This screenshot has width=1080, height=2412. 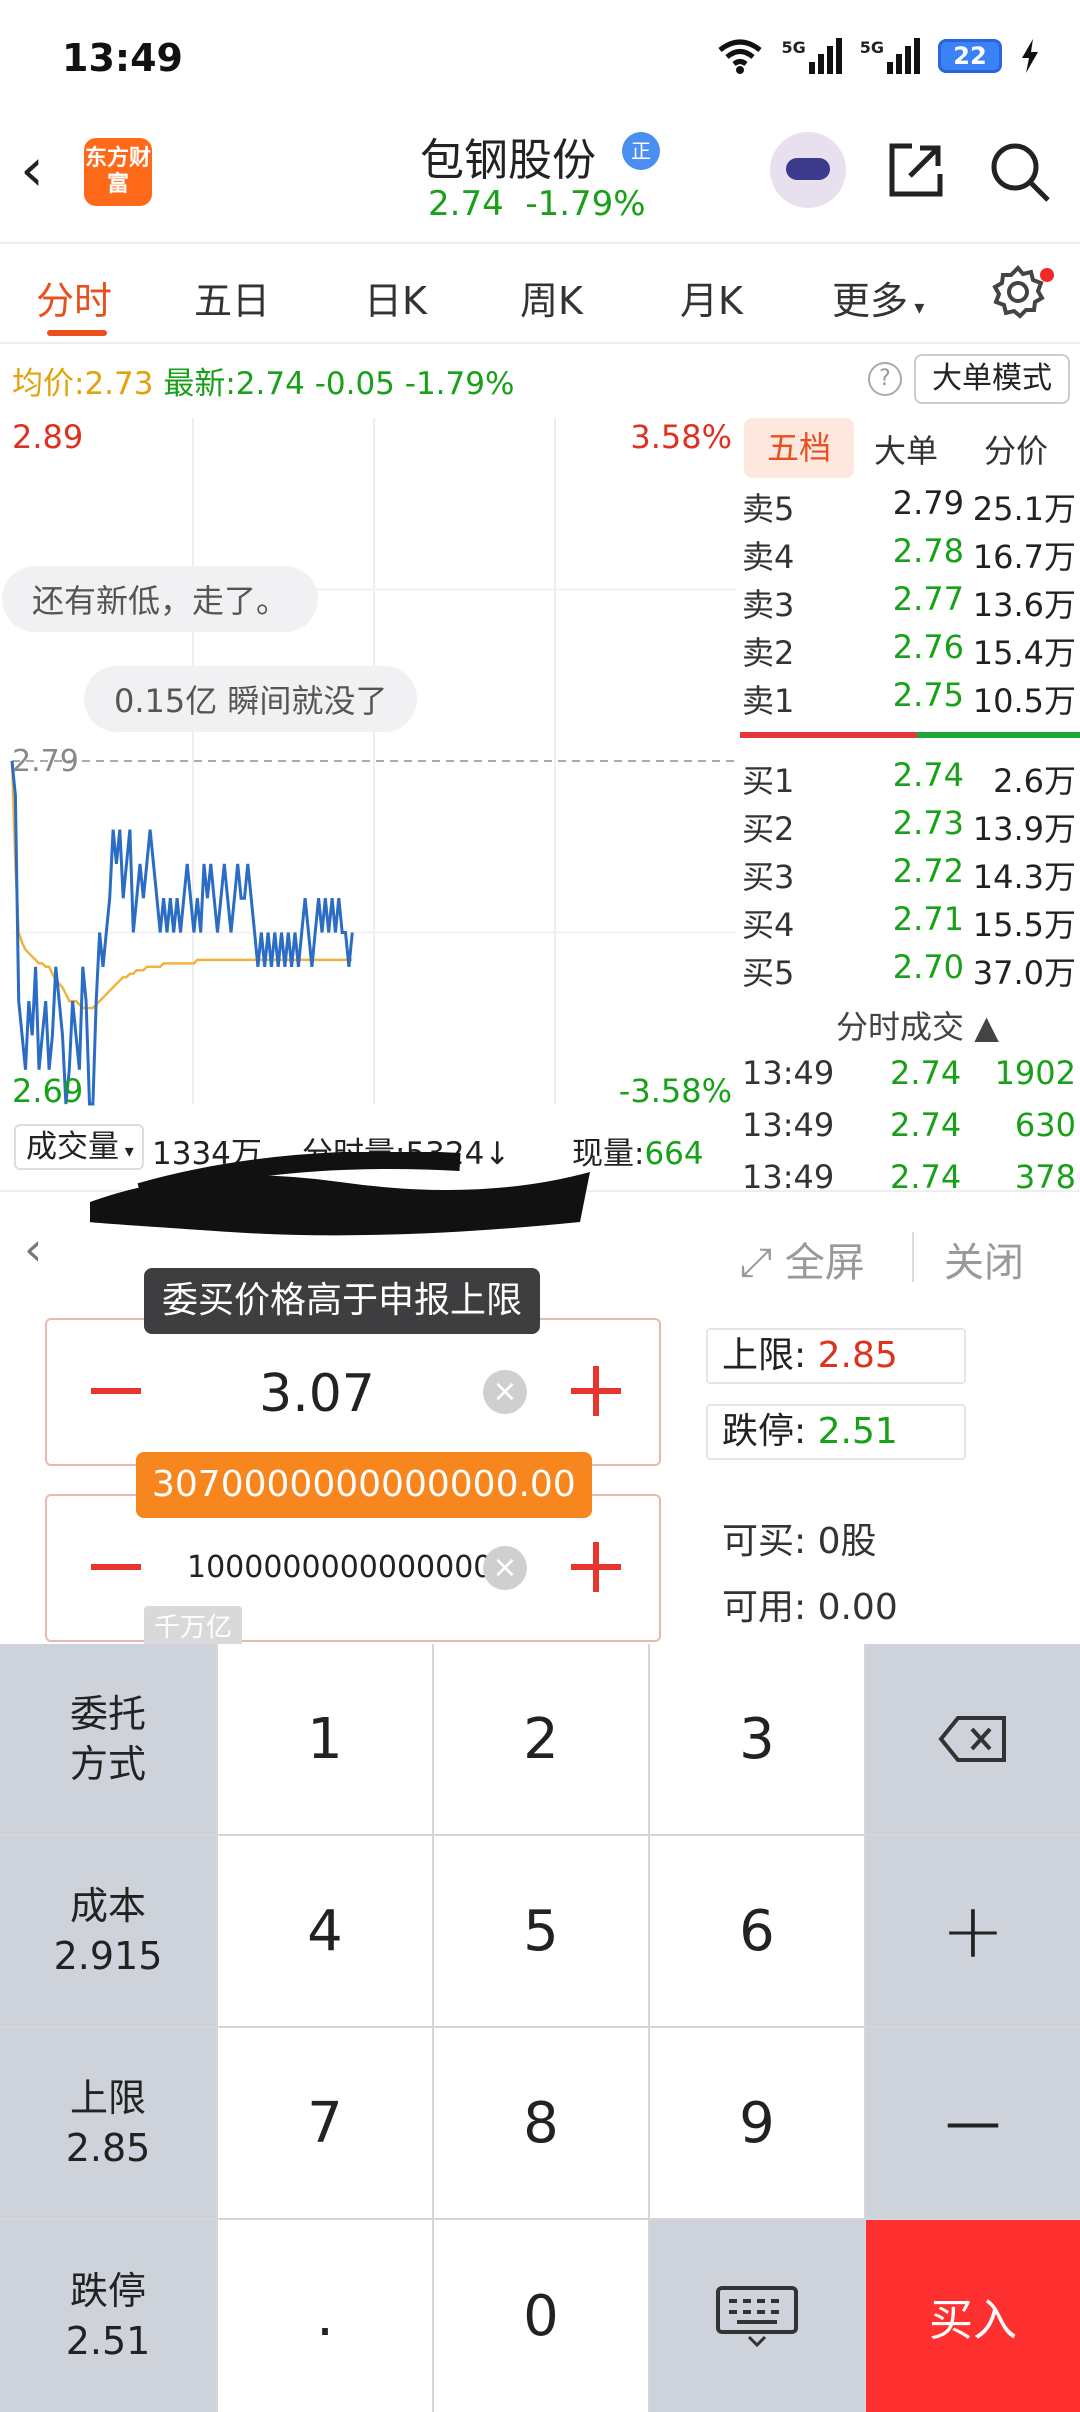 I want to click on tab-5day: 五日, so click(x=232, y=297).